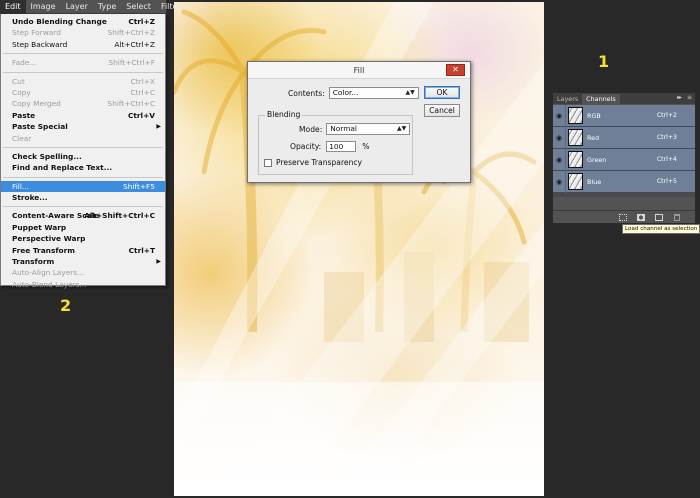  What do you see at coordinates (83, 81) in the screenshot?
I see `menu-item-cut: Cut Ctrl+X` at bounding box center [83, 81].